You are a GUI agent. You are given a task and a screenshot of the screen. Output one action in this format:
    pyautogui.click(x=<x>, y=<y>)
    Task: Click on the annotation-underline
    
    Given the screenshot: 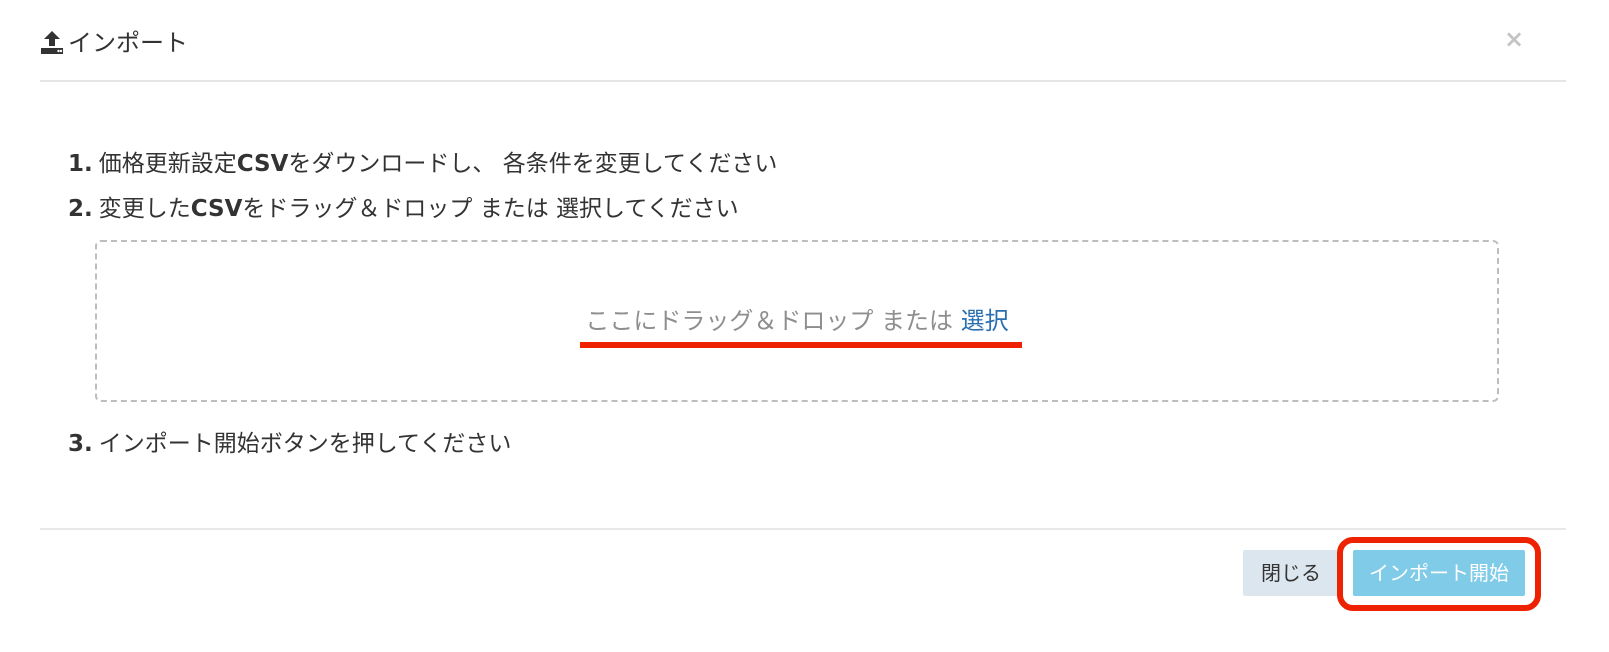 What is the action you would take?
    pyautogui.click(x=801, y=345)
    